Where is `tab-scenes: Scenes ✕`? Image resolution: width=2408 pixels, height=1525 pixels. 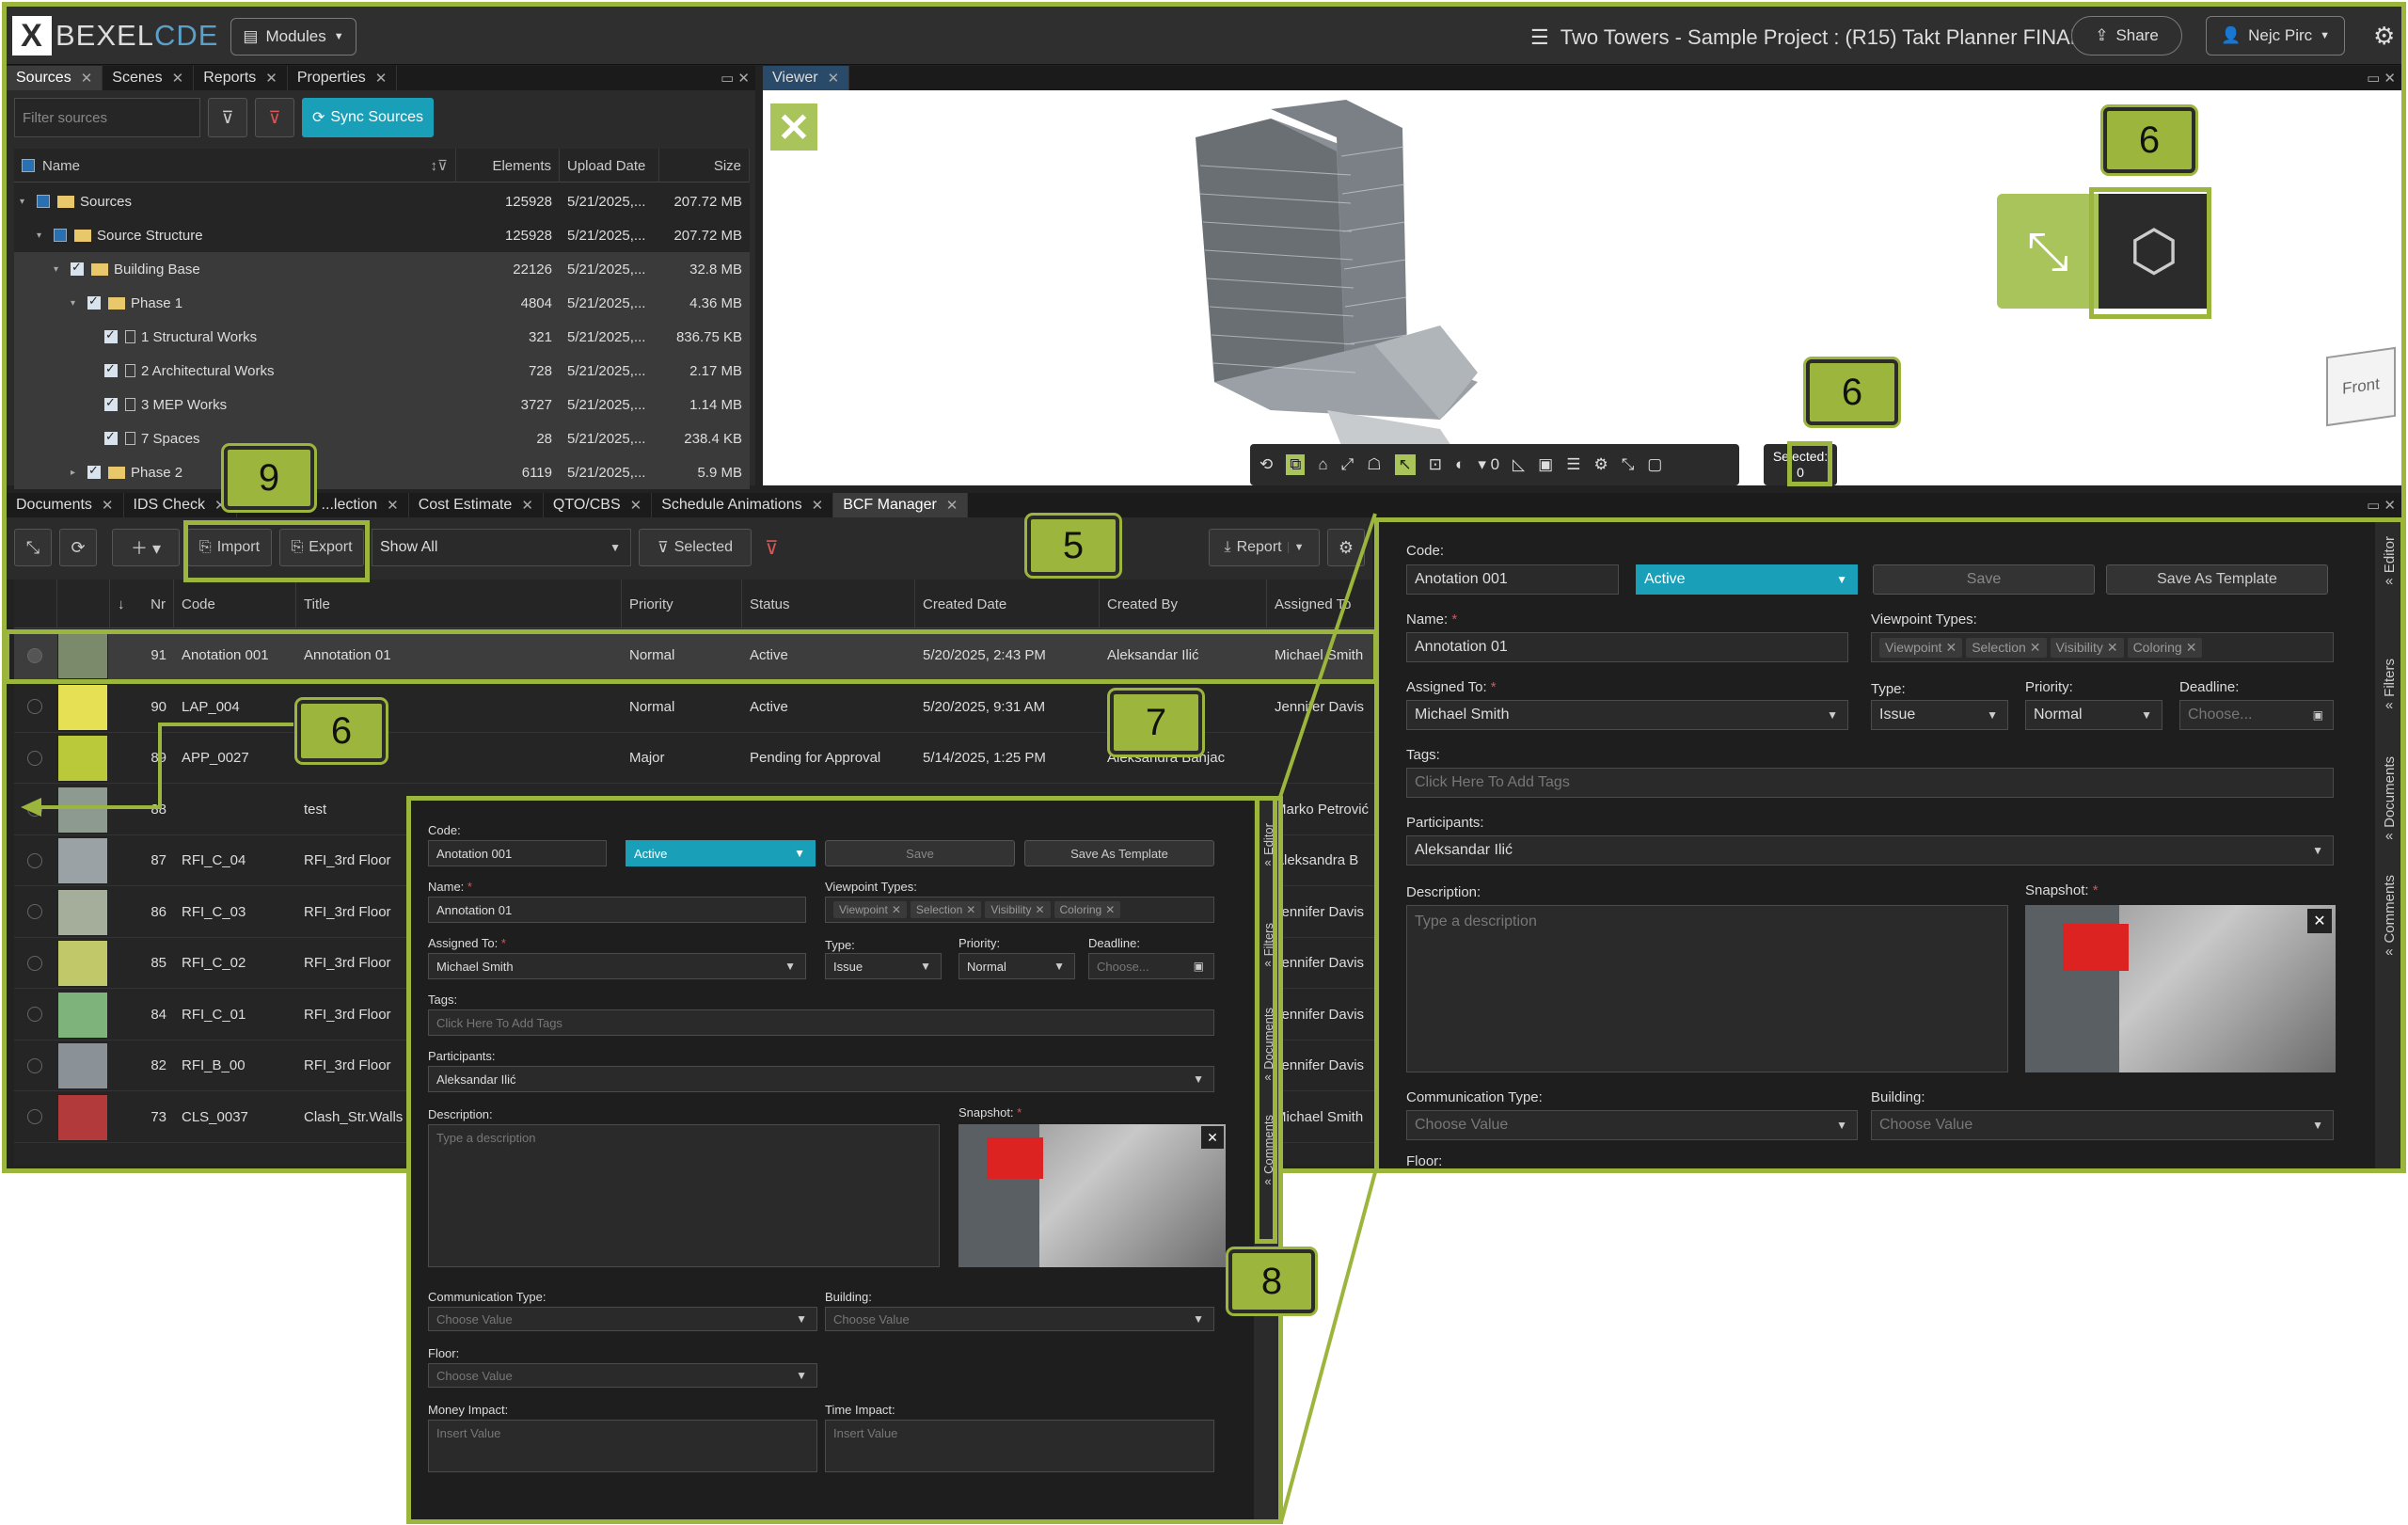
tab-scenes: Scenes ✕ is located at coordinates (149, 78).